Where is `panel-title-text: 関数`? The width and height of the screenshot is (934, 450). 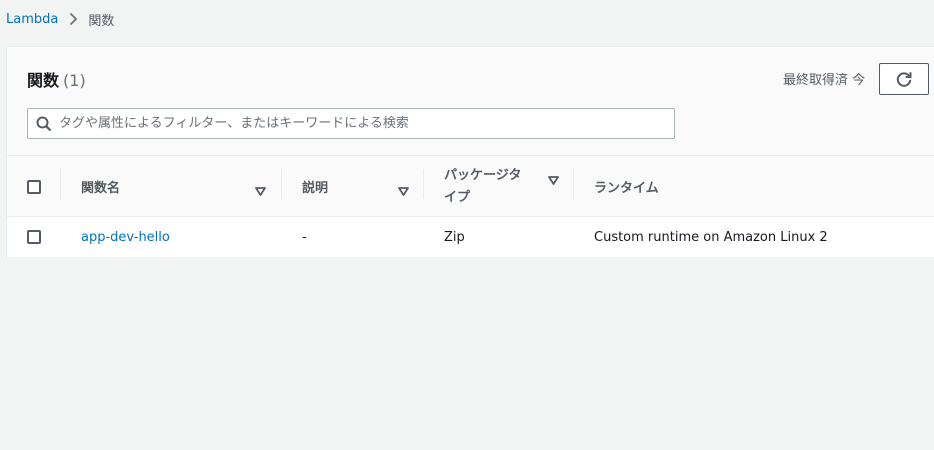
panel-title-text: 関数 is located at coordinates (43, 80).